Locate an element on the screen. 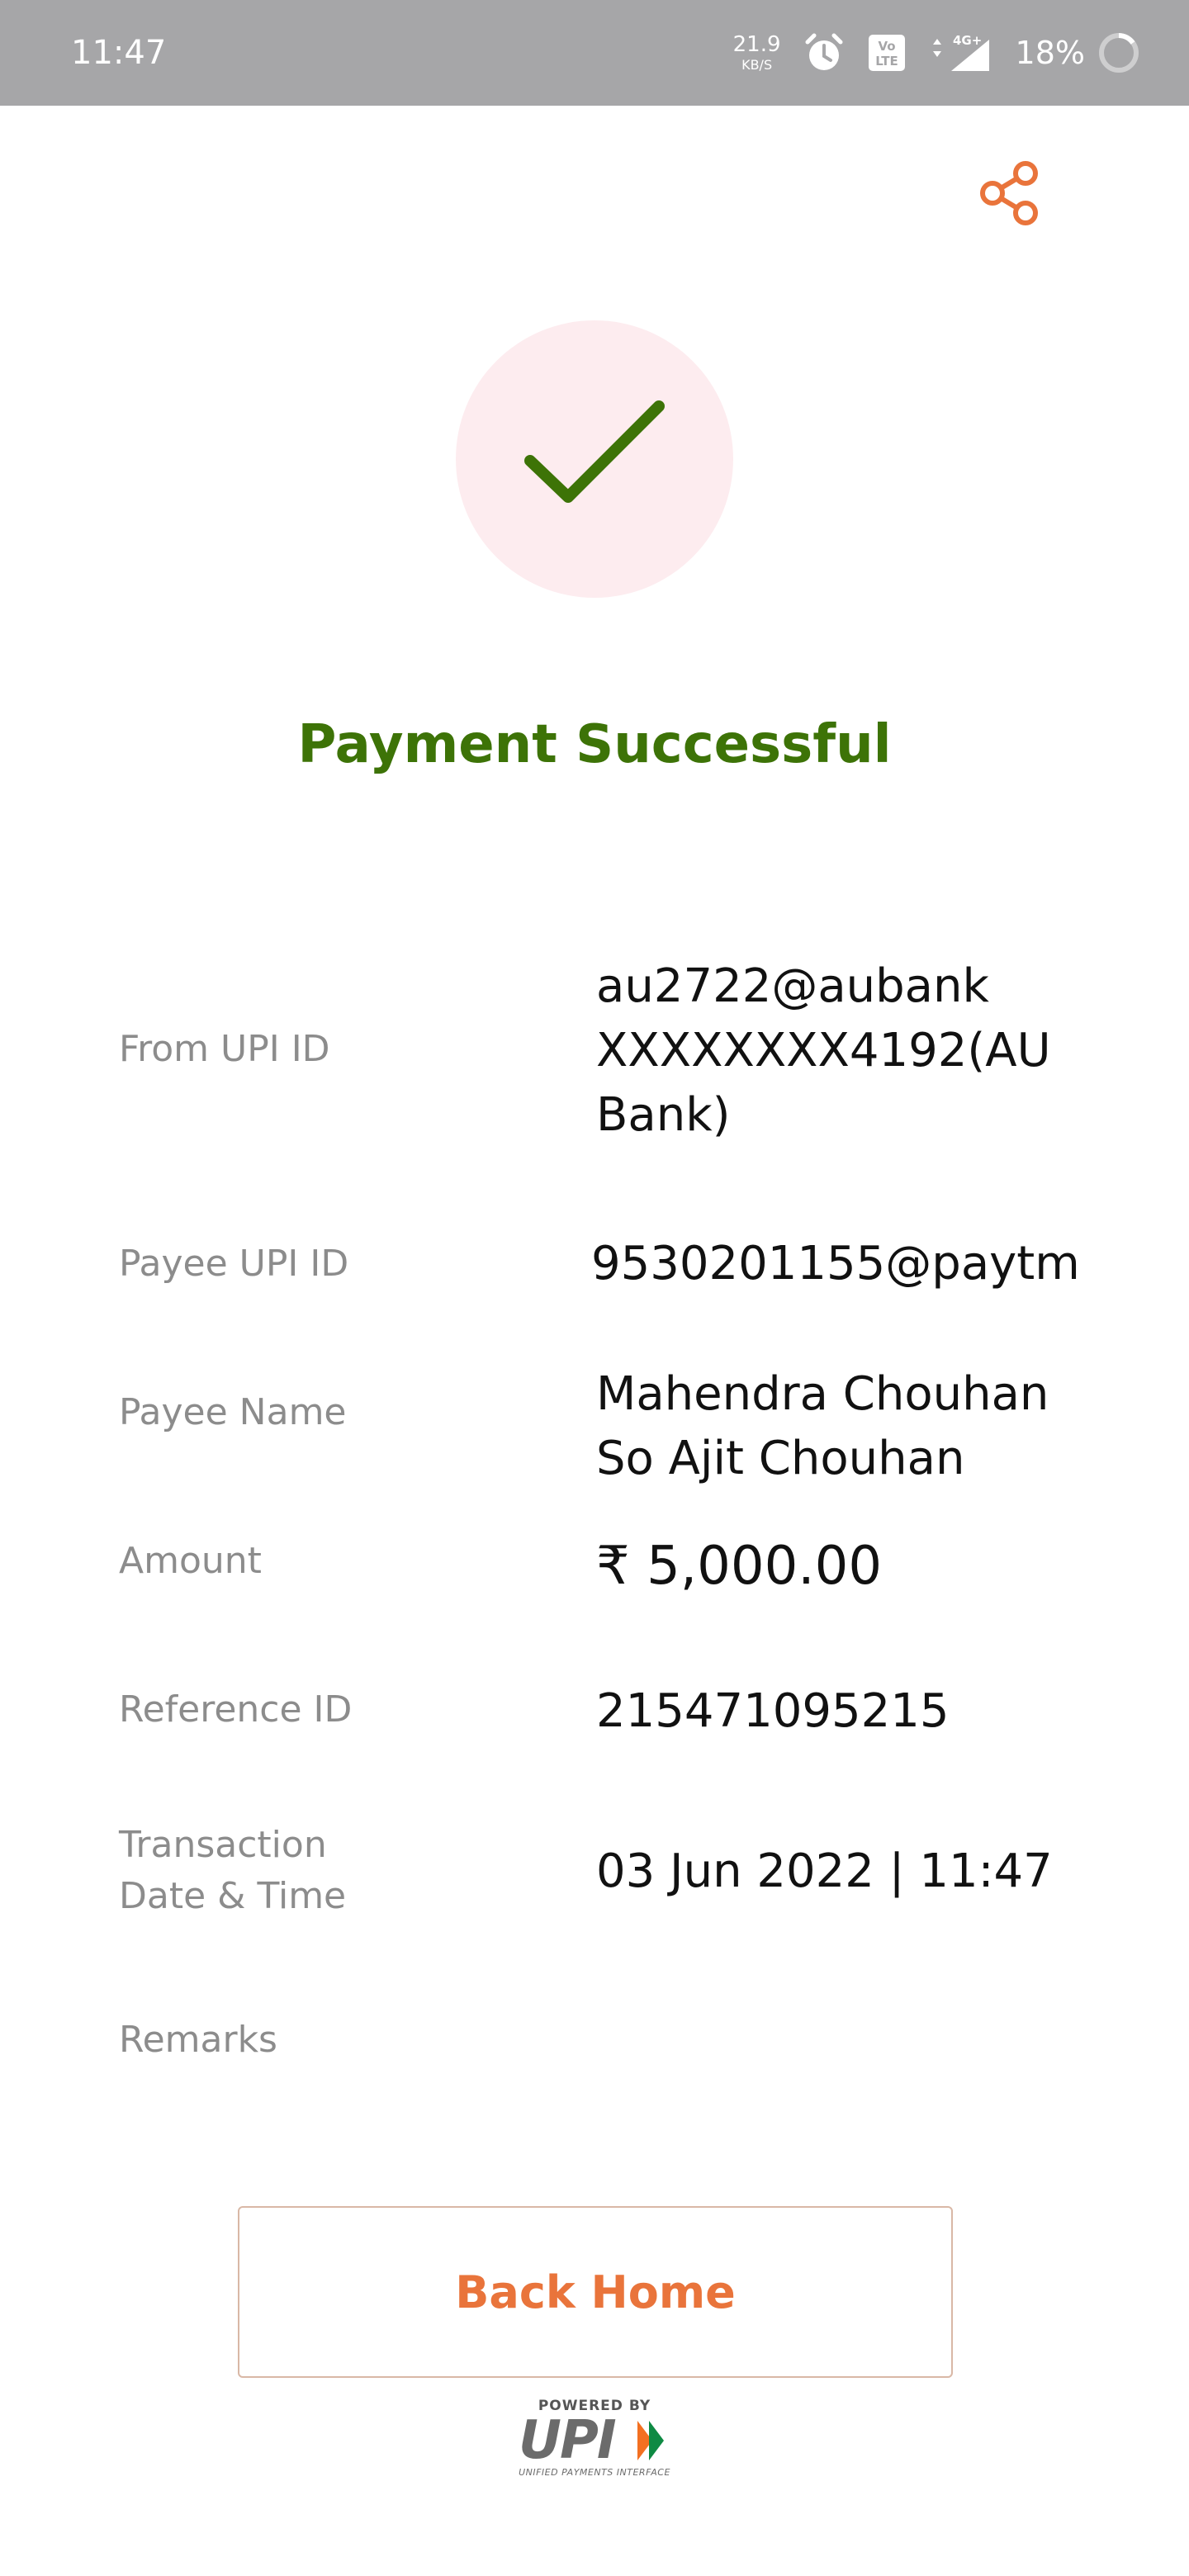 This screenshot has height=2576, width=1189. share-icon is located at coordinates (1009, 193).